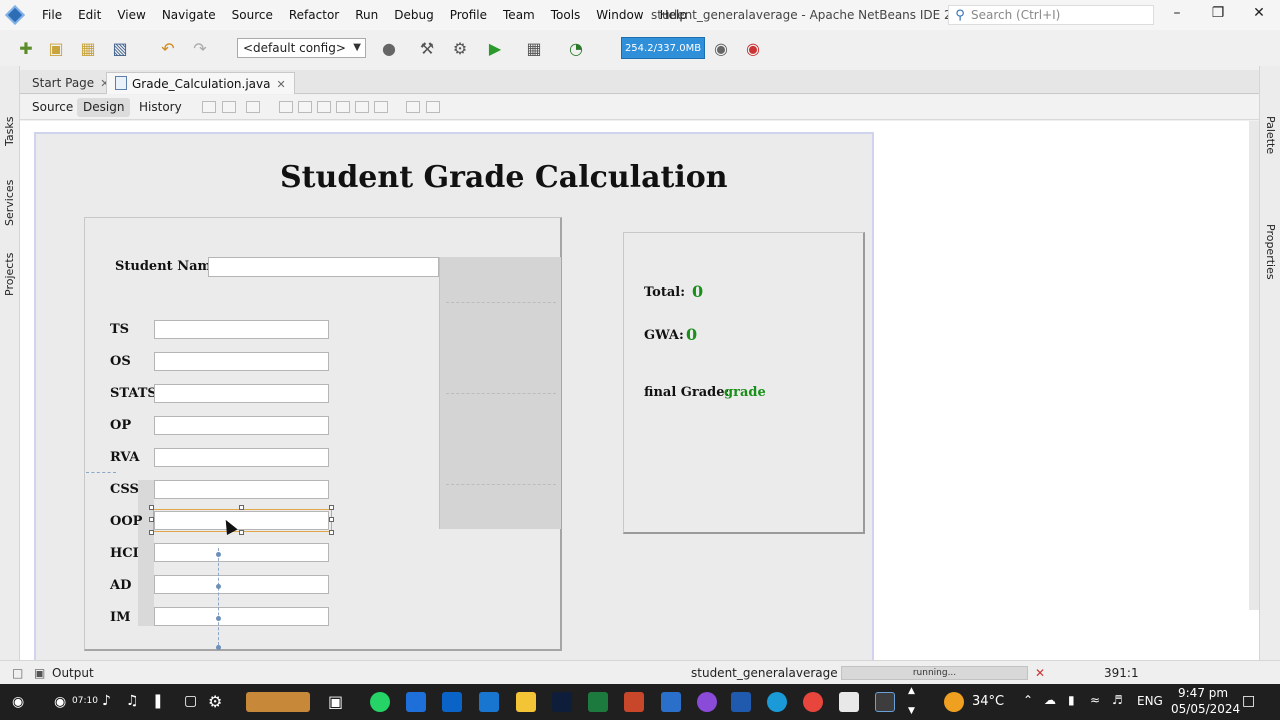 The width and height of the screenshot is (1280, 720). Describe the element at coordinates (9, 131) in the screenshot. I see `sidebar-tab-tasks: Tasks` at that location.